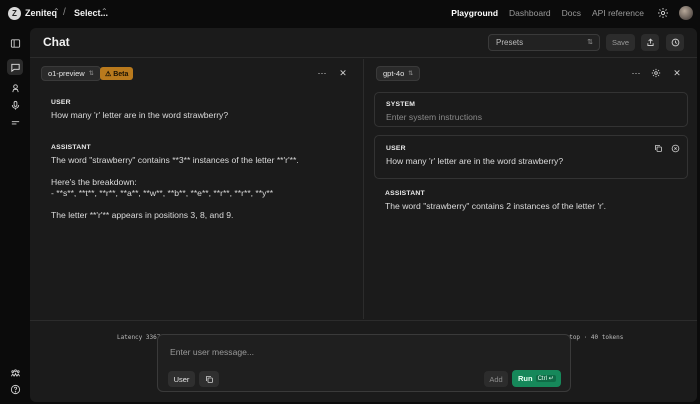  Describe the element at coordinates (544, 42) in the screenshot. I see `presets-select: Presets ⇅` at that location.